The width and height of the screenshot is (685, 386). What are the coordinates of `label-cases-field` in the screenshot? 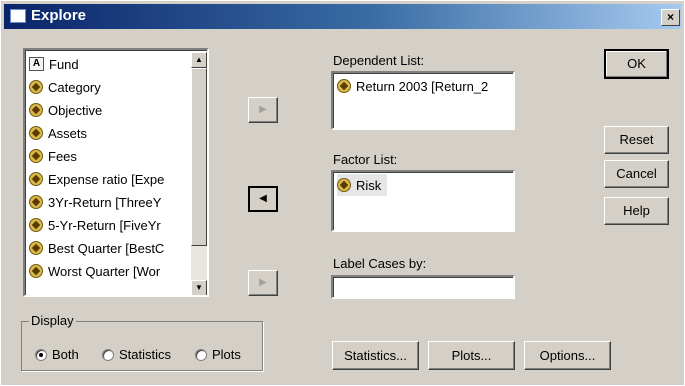 It's located at (423, 287).